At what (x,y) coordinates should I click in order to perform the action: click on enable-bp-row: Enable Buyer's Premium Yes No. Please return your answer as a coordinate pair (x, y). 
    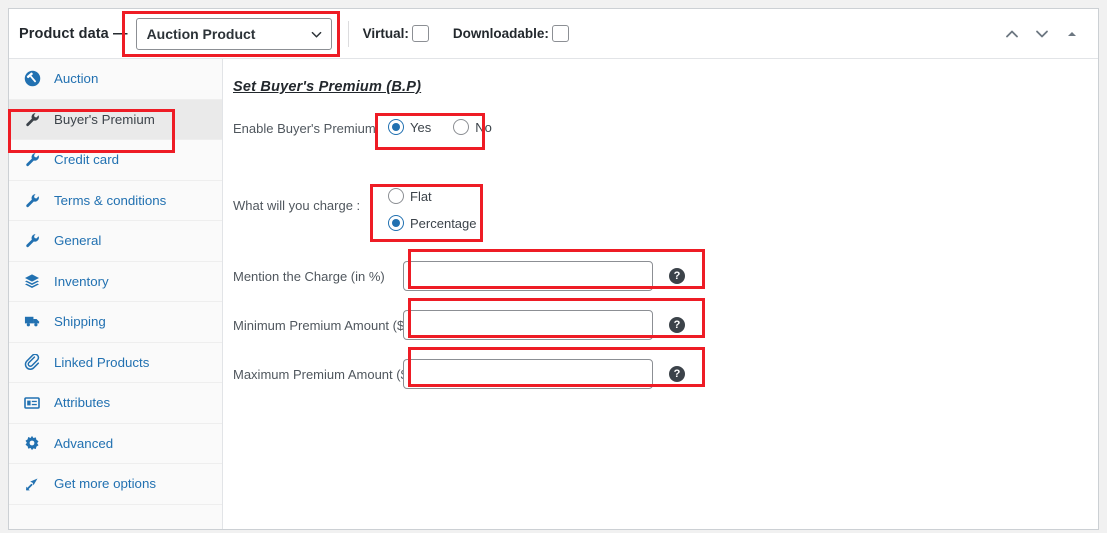
    Looking at the image, I should click on (660, 126).